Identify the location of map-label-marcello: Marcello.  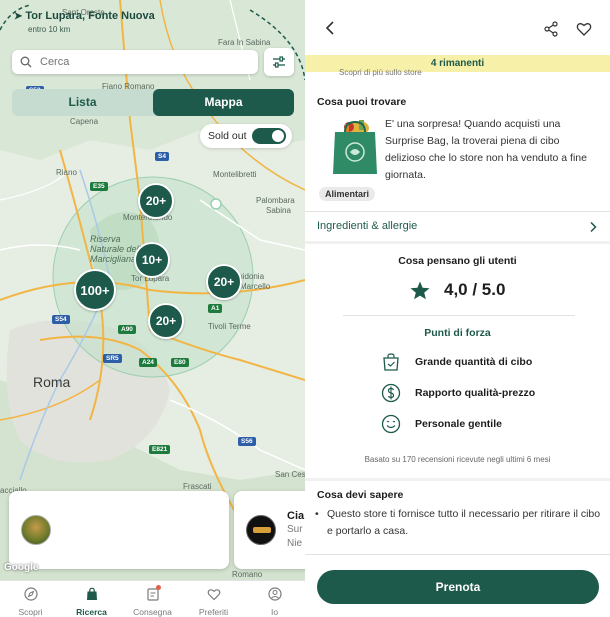
(255, 286).